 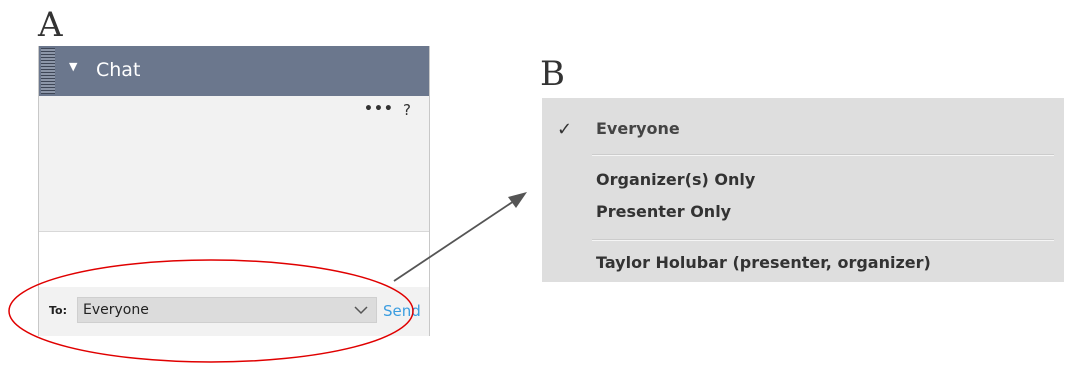 What do you see at coordinates (517, 200) in the screenshot?
I see `callout-arrow-head` at bounding box center [517, 200].